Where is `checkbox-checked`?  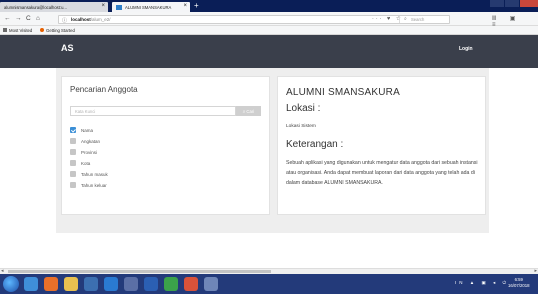
checkbox-checked is located at coordinates (73, 130).